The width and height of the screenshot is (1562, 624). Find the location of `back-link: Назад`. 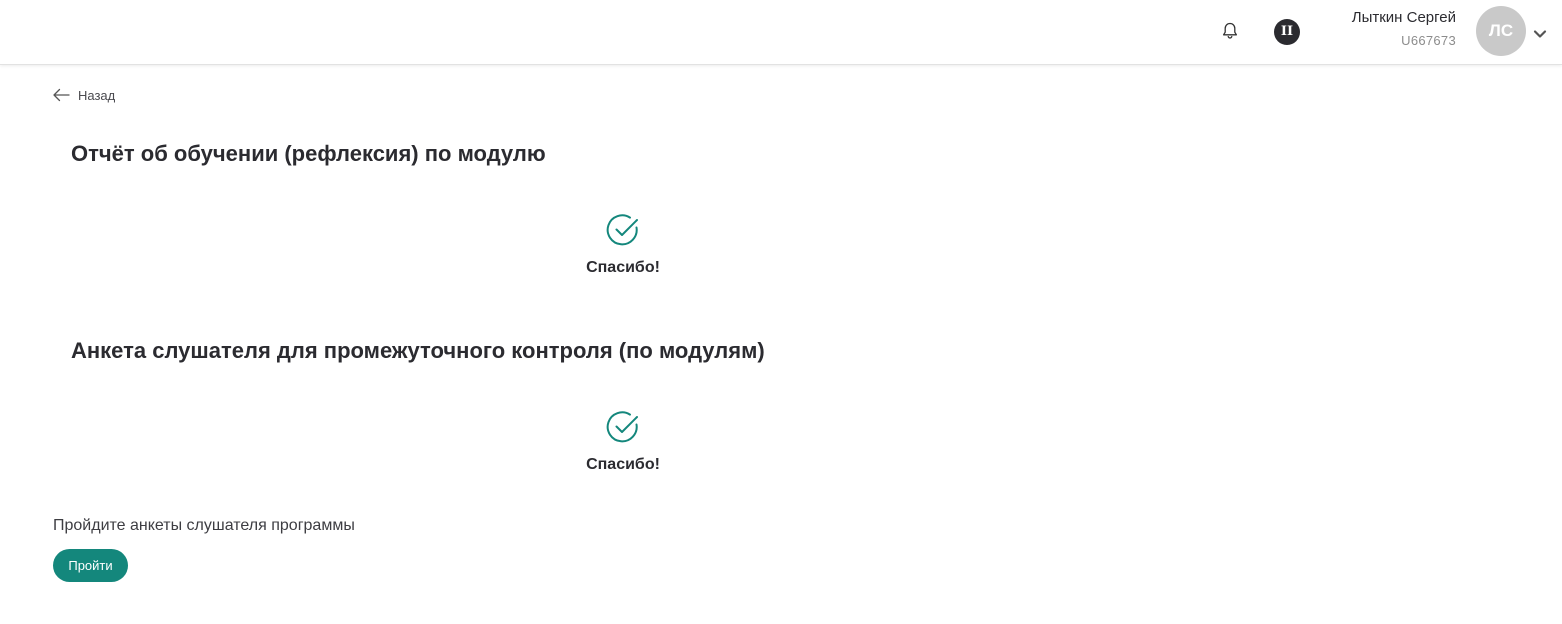

back-link: Назад is located at coordinates (83, 95).